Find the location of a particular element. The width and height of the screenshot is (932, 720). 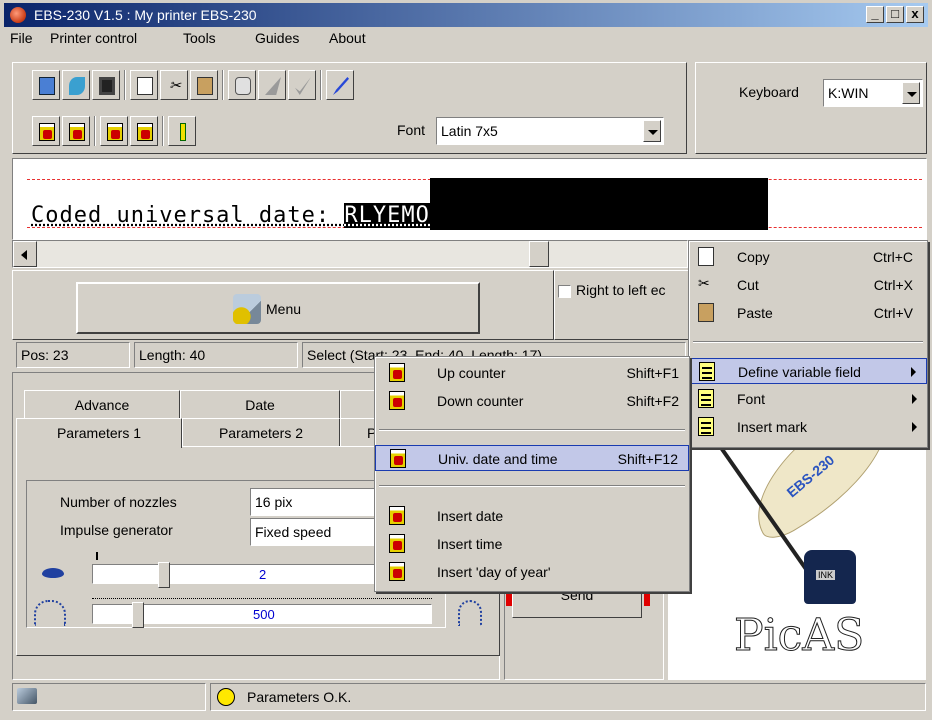

options-panel: Right to left ec is located at coordinates (624, 305).